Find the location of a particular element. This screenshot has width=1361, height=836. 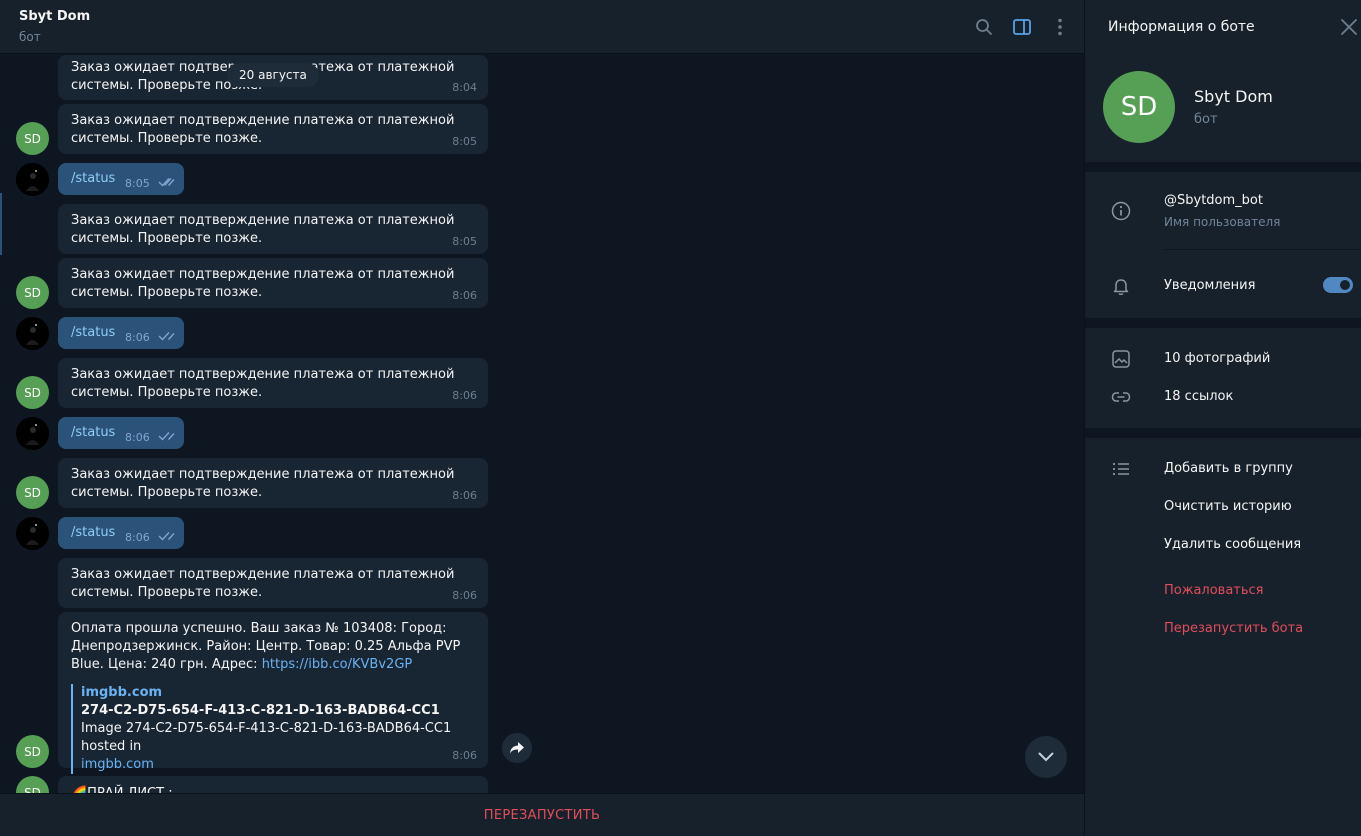

preview-link: imgbb.com is located at coordinates (278, 765).